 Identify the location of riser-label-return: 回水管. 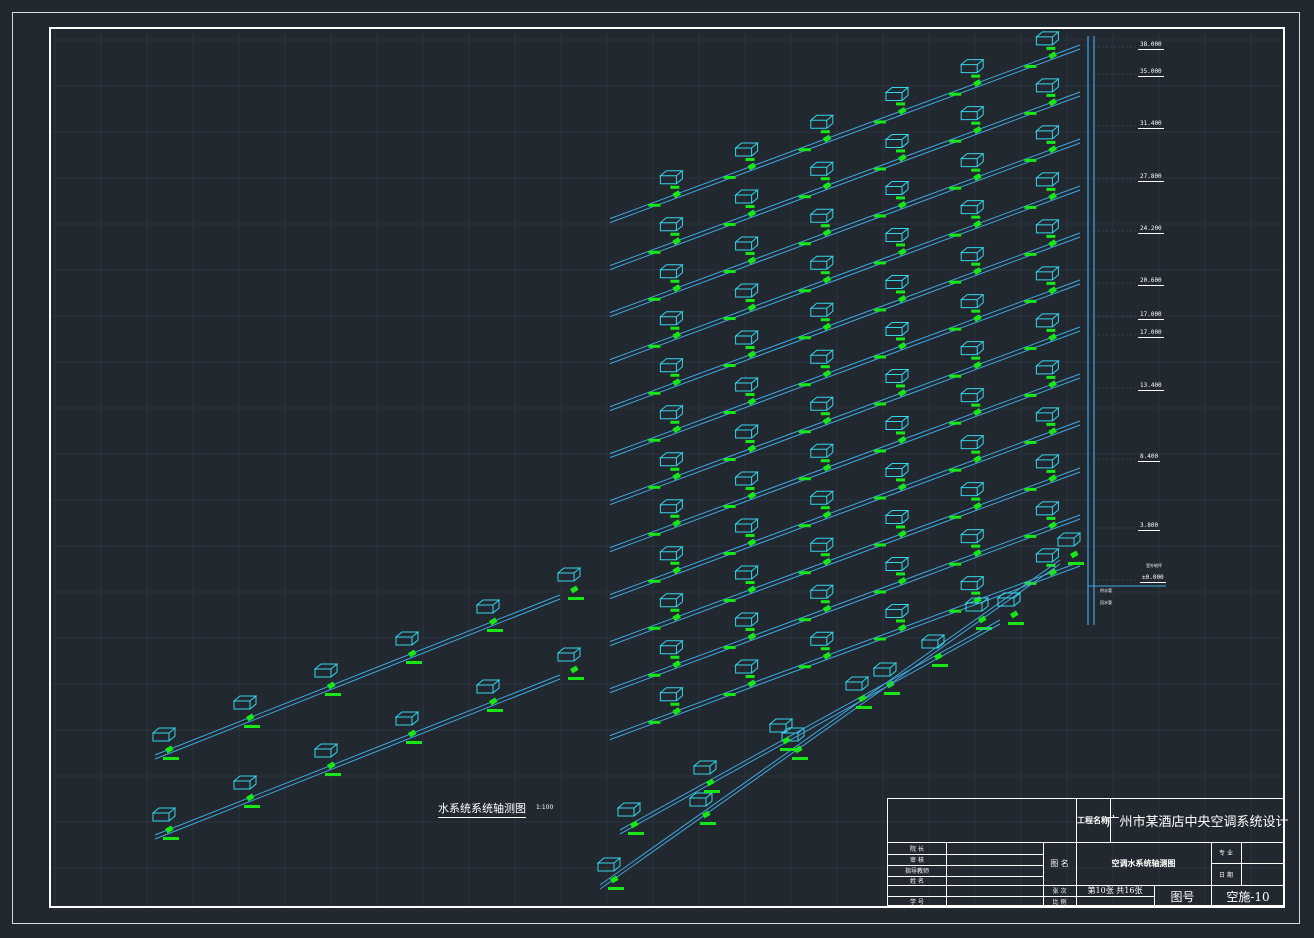
(1106, 602).